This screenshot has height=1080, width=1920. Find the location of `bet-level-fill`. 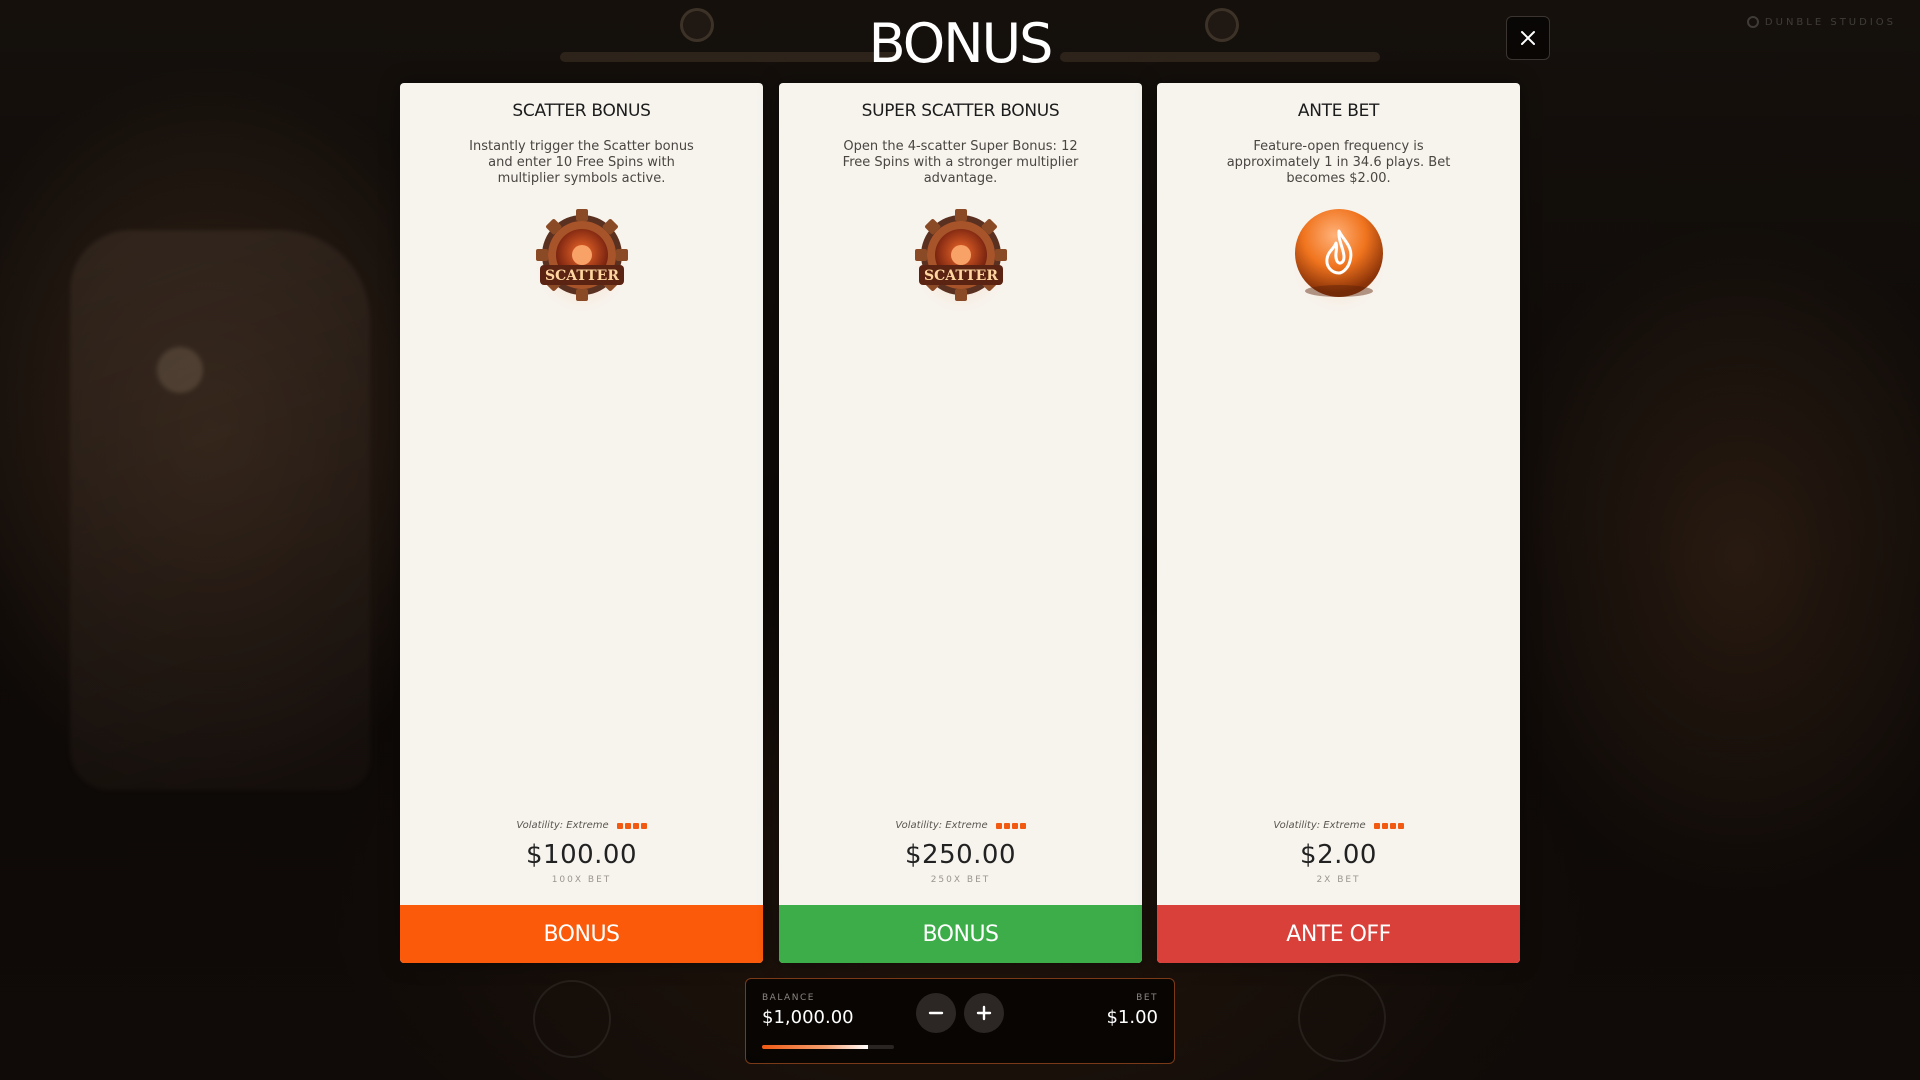

bet-level-fill is located at coordinates (815, 1047).